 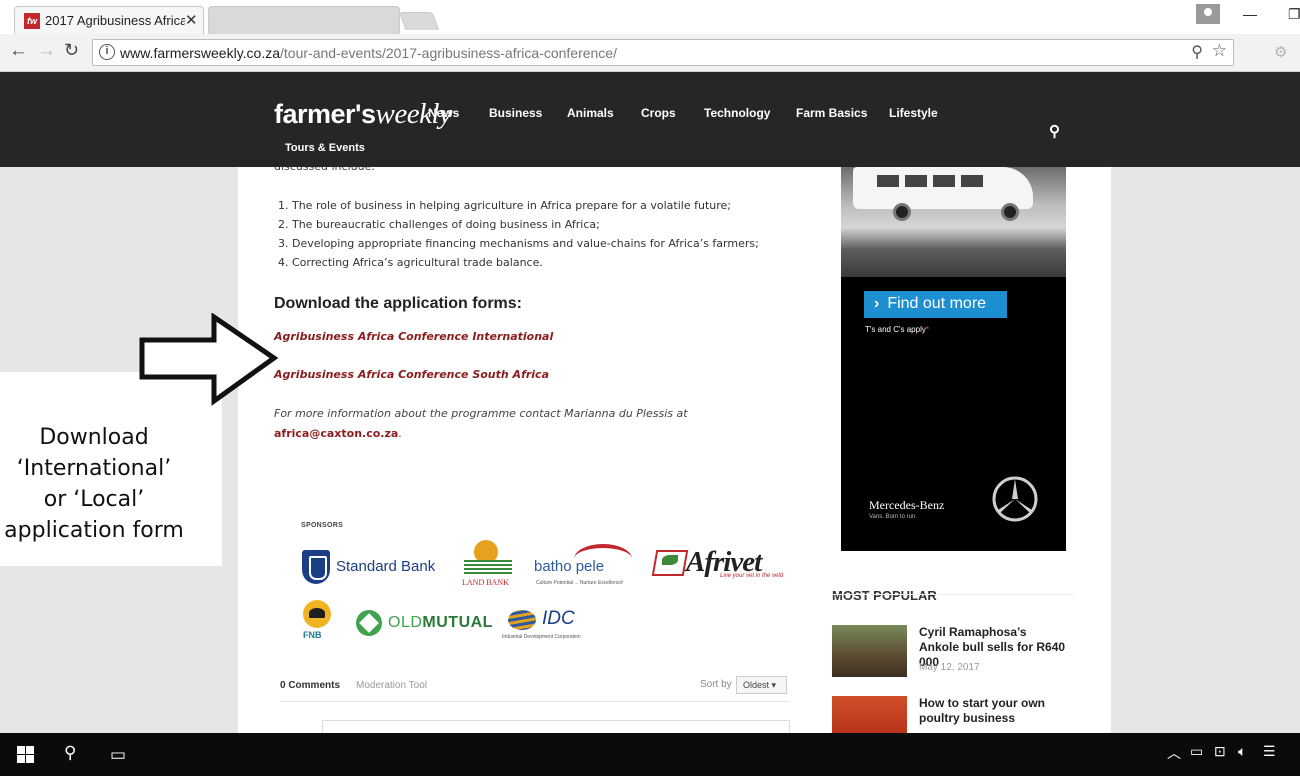 I want to click on taskbar-search-icon: ⚲, so click(x=72, y=752).